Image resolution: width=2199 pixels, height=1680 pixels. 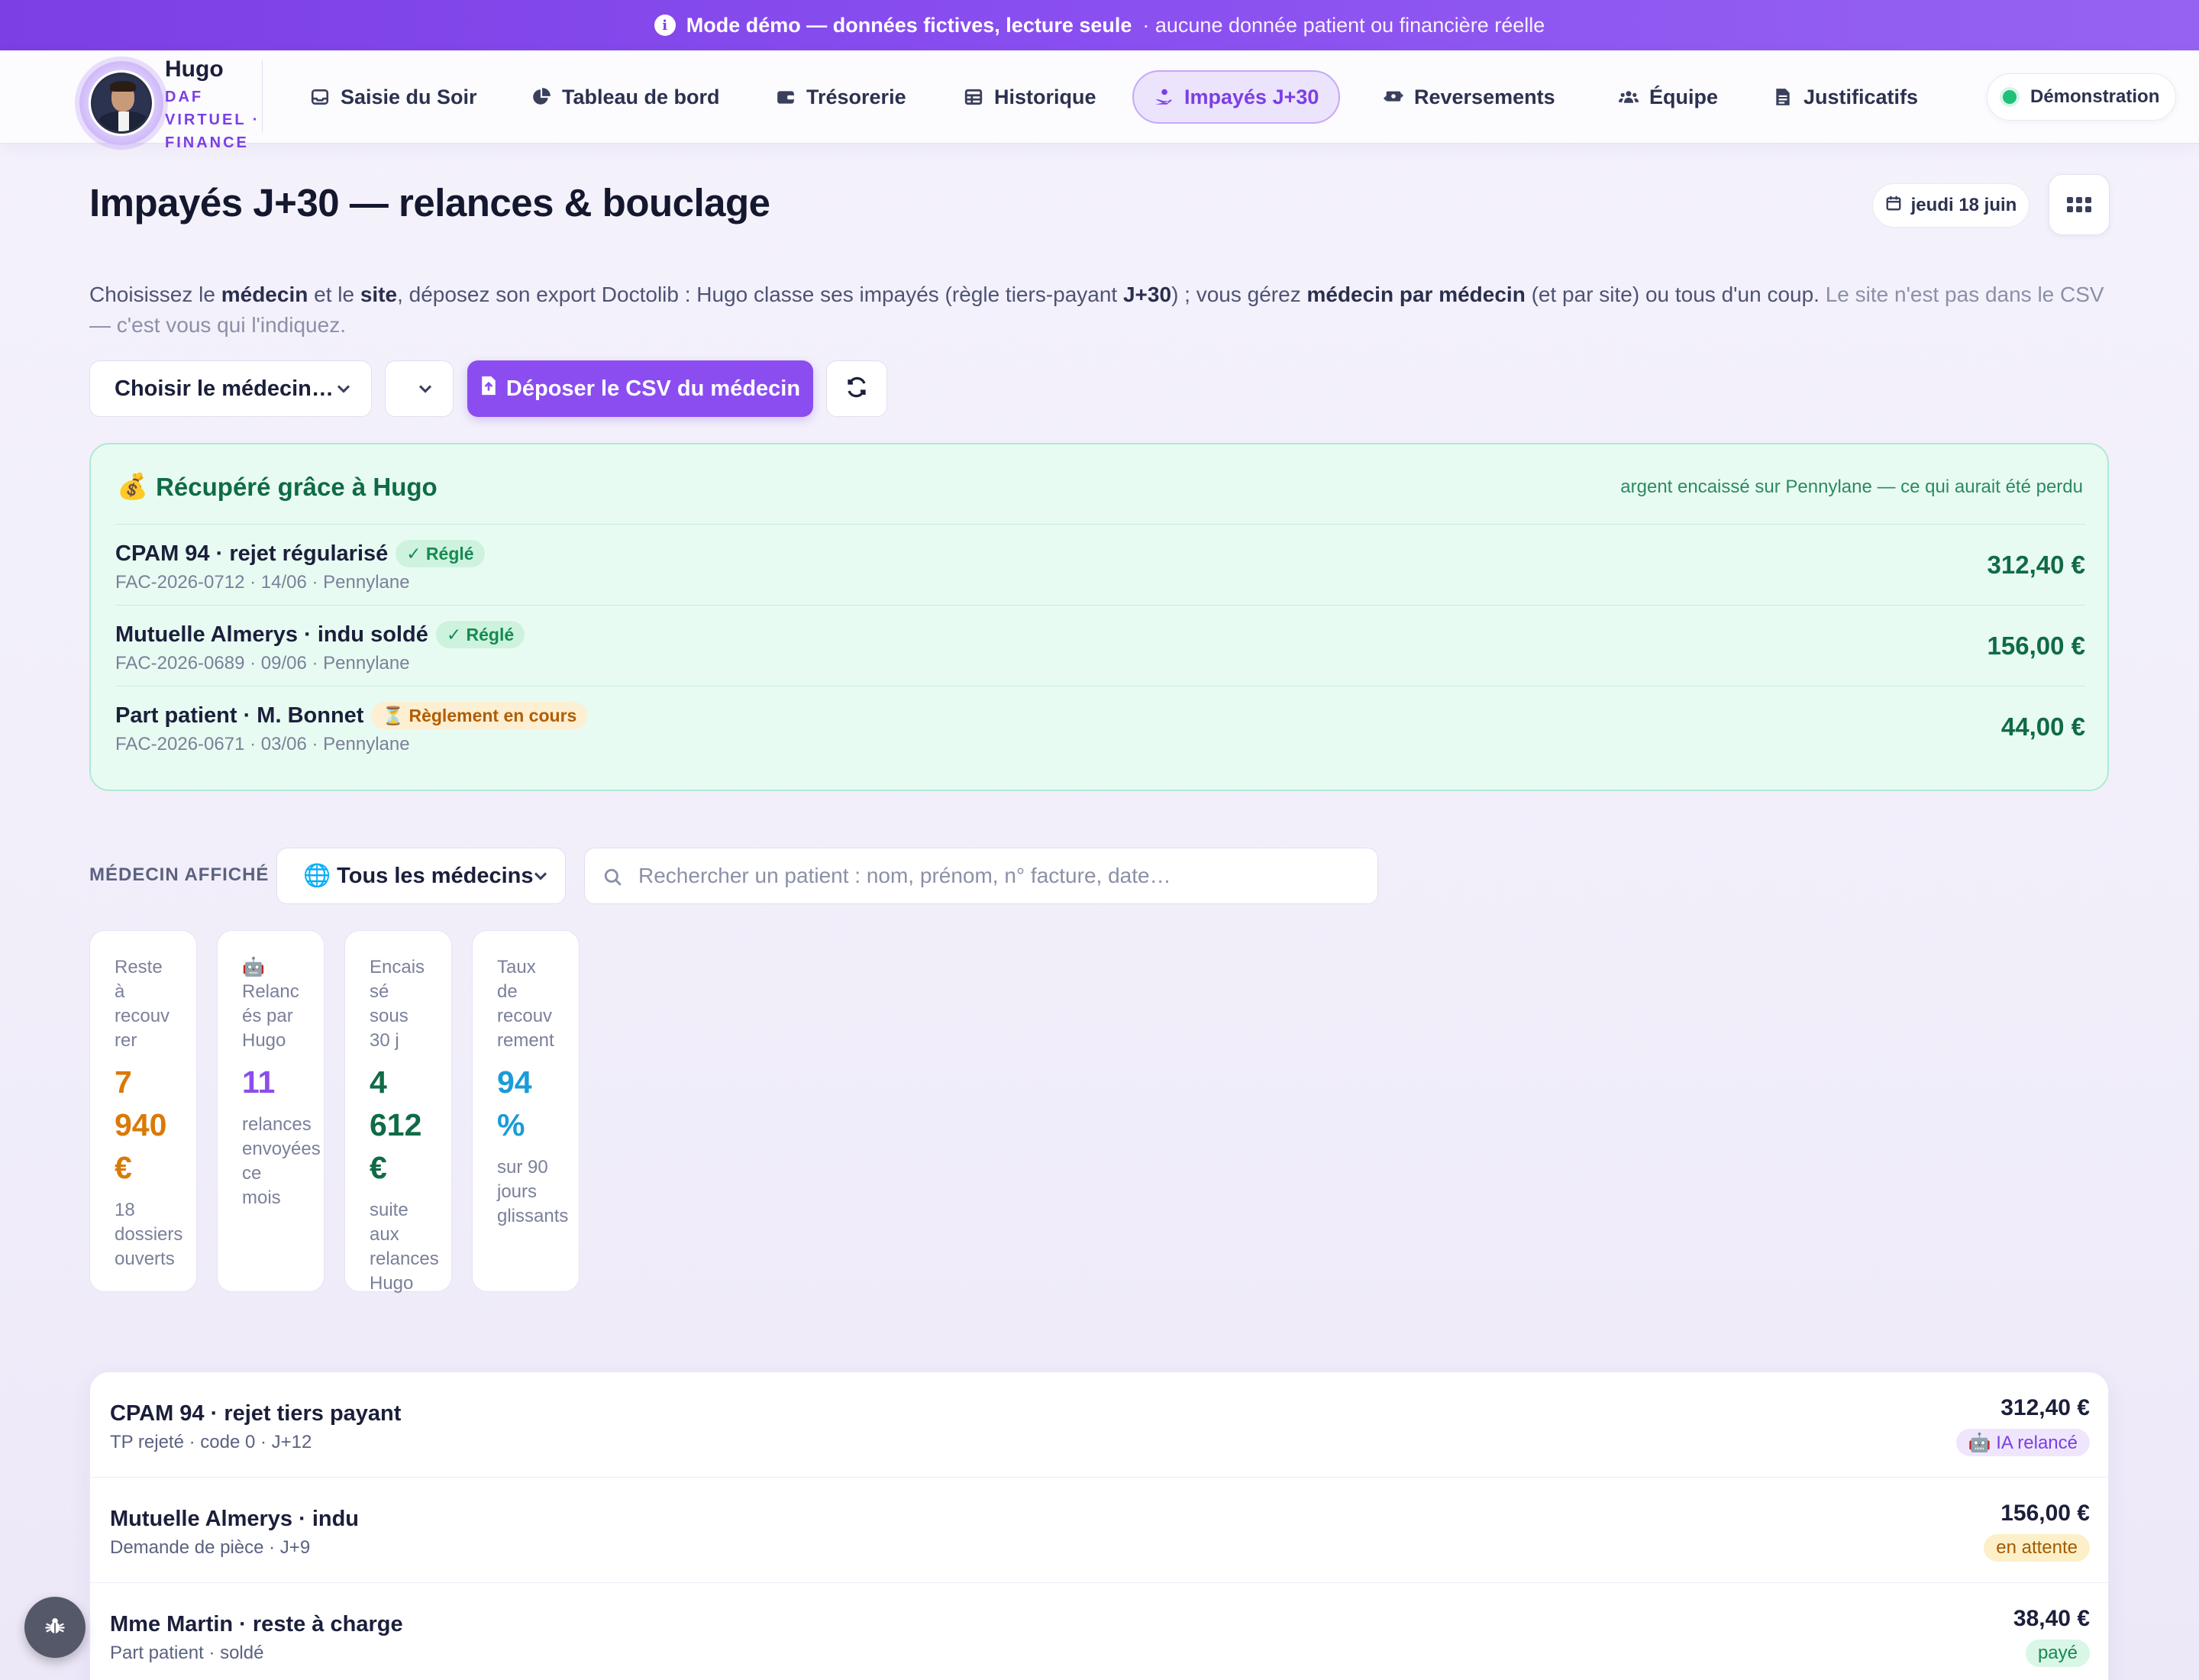 What do you see at coordinates (488, 388) in the screenshot?
I see `file-upload-icon` at bounding box center [488, 388].